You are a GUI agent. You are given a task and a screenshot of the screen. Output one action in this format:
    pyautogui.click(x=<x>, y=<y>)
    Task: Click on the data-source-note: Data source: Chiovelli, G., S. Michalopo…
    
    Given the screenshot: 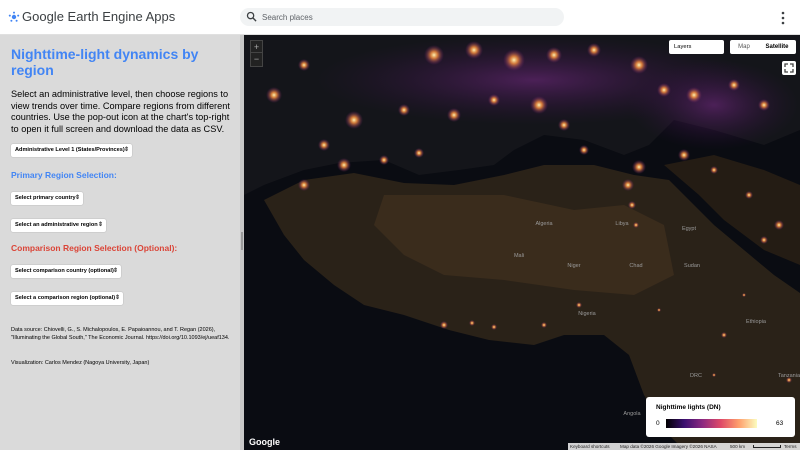 What is the action you would take?
    pyautogui.click(x=120, y=334)
    